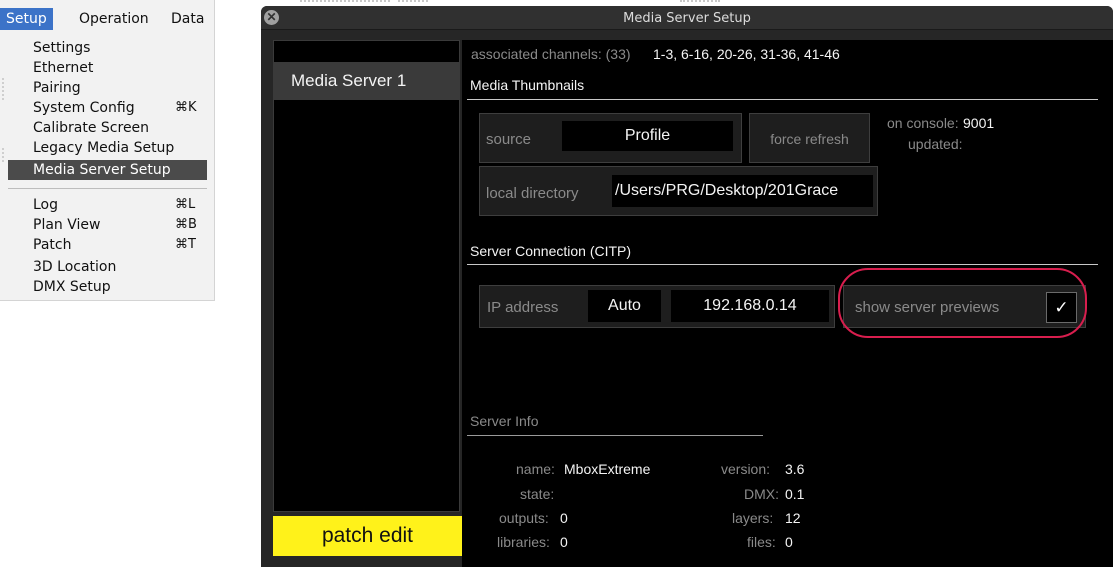 The image size is (1113, 567). I want to click on on-console-label: on console:, so click(923, 123).